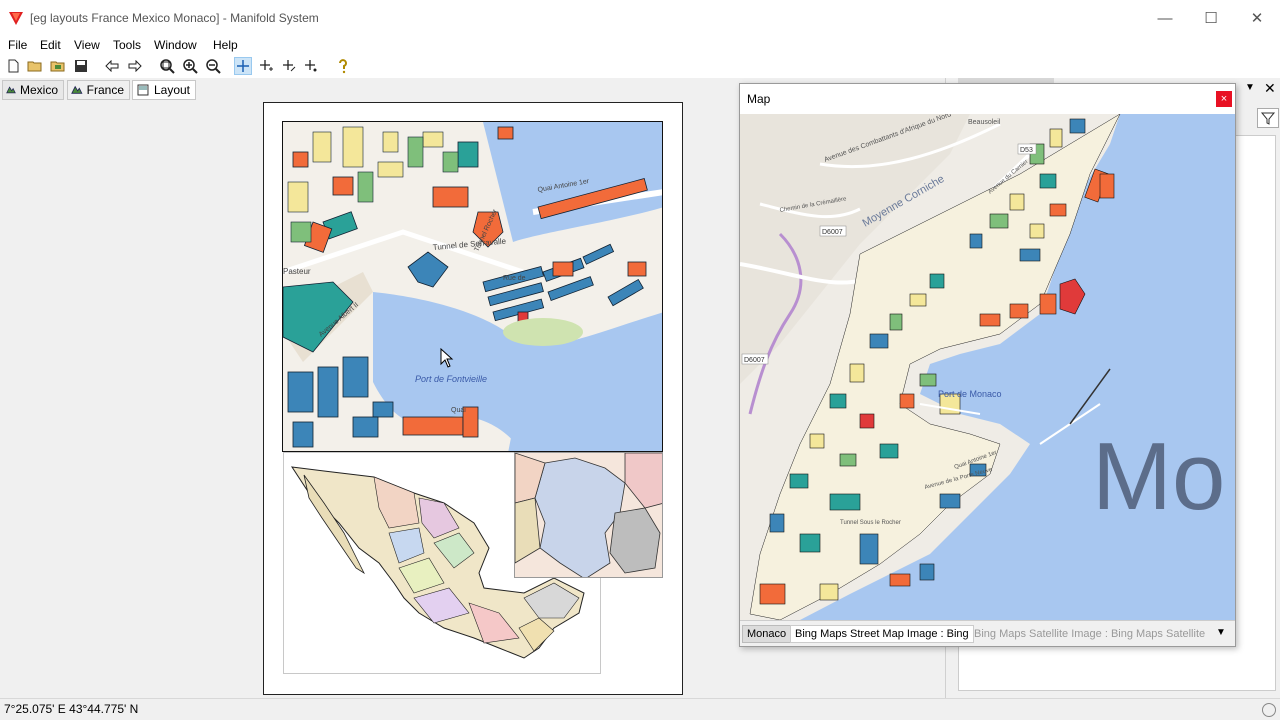 The width and height of the screenshot is (1280, 720). I want to click on cursor-coordinates: 7°25.075' E 43°44.775' N, so click(71, 709).